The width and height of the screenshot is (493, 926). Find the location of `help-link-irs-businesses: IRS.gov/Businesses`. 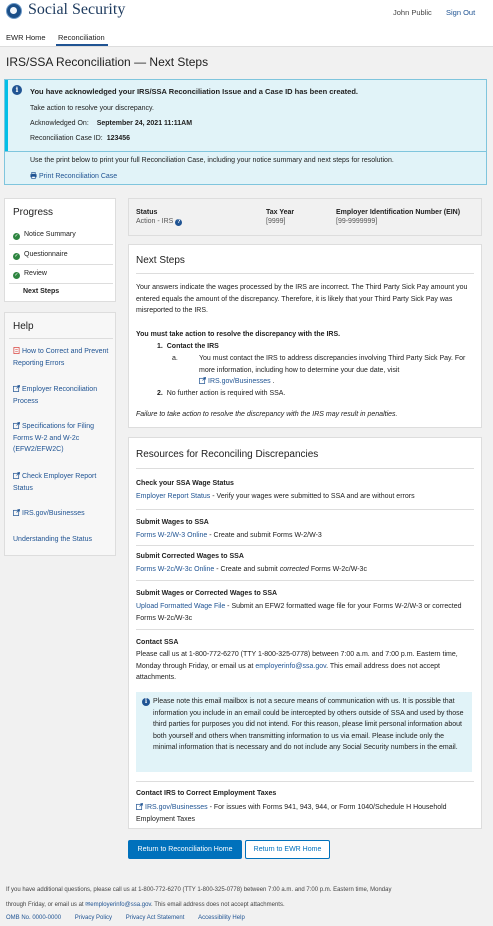

help-link-irs-businesses: IRS.gov/Businesses is located at coordinates (63, 514).